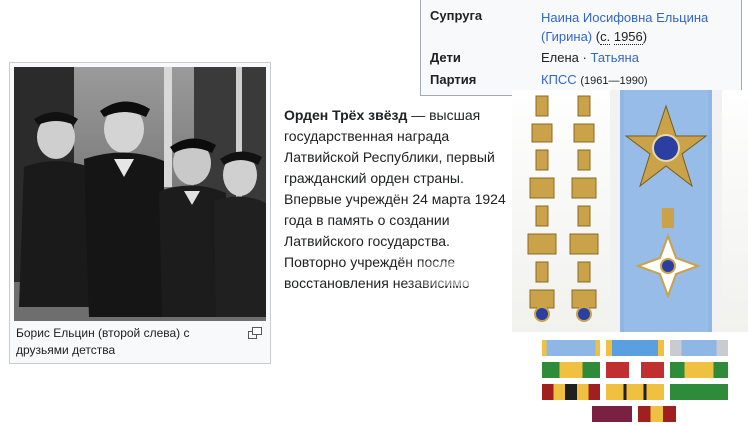  I want to click on magnify-icon, so click(255, 333).